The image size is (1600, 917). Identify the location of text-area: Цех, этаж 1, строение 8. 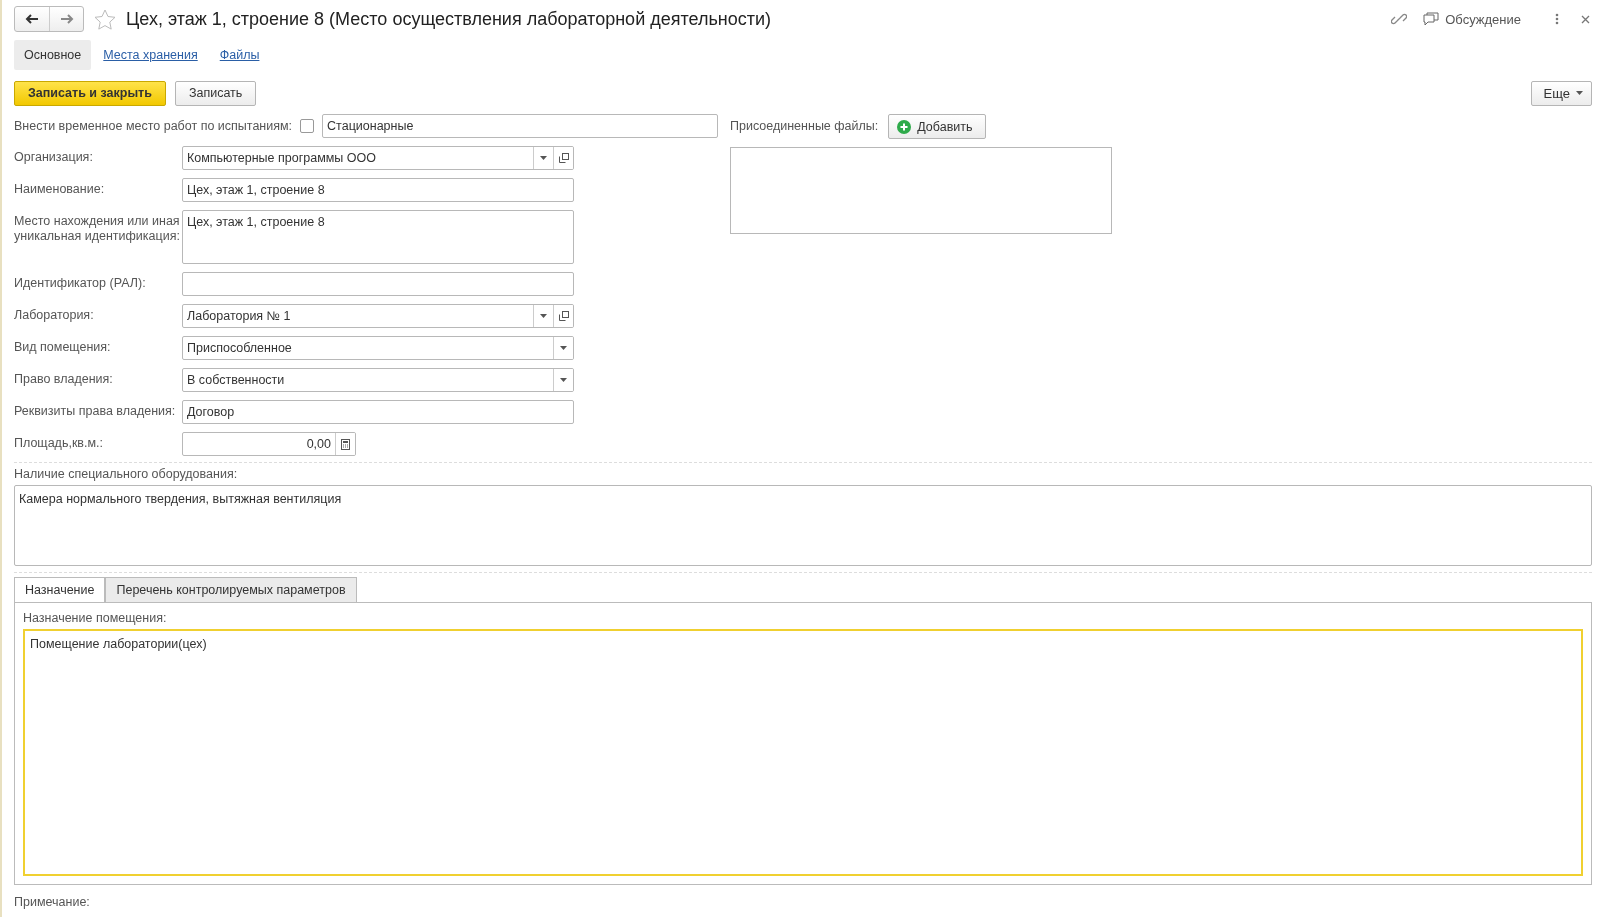
(378, 237).